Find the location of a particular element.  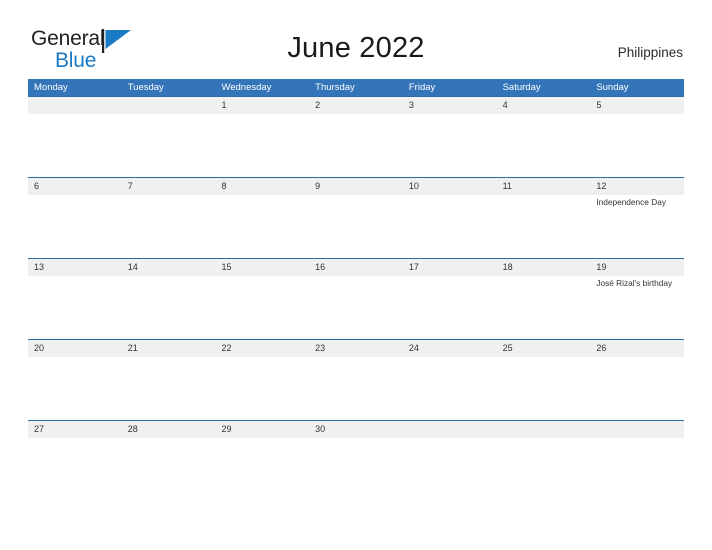

day-number: 4 is located at coordinates (505, 105).